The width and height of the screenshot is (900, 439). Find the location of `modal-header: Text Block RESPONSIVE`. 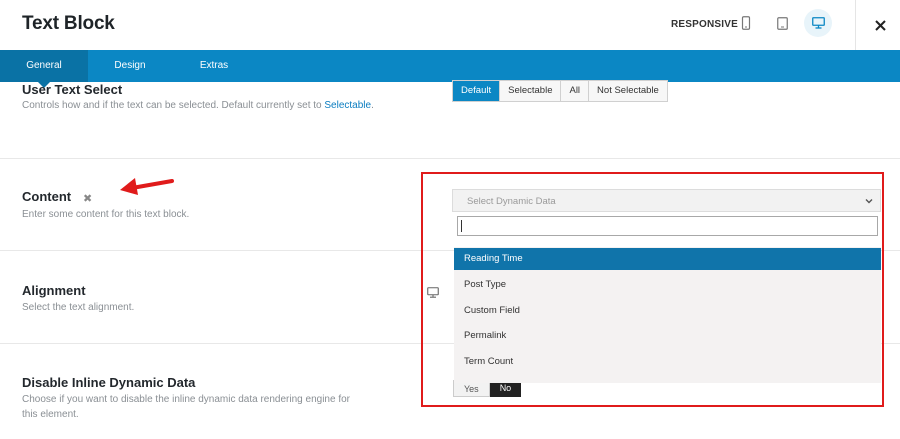

modal-header: Text Block RESPONSIVE is located at coordinates (450, 25).